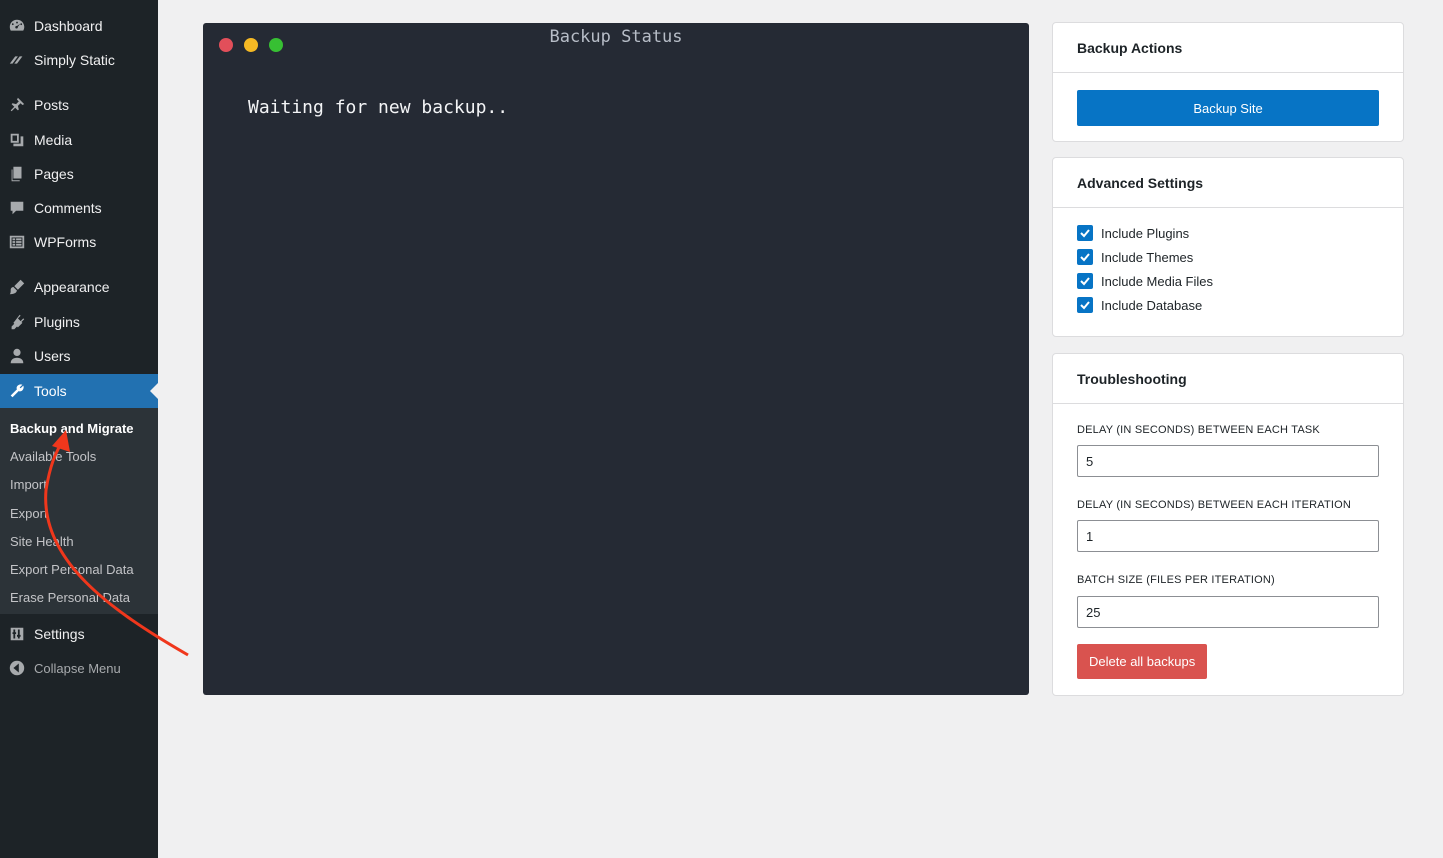 The width and height of the screenshot is (1443, 858). I want to click on delete-all-backups-button: Delete all backups, so click(1142, 661).